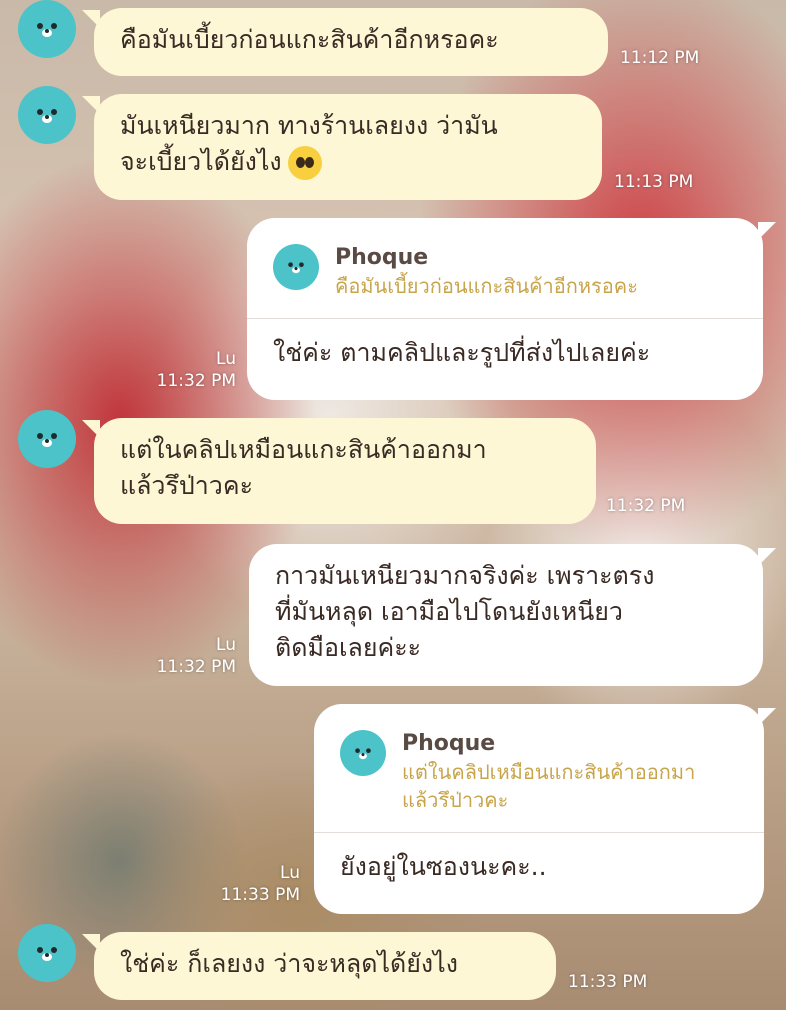 This screenshot has width=786, height=1010. I want to click on message-text: คือมันเบี้ยวก่อนแกะสินค้าอีกหรอคะ, so click(309, 39).